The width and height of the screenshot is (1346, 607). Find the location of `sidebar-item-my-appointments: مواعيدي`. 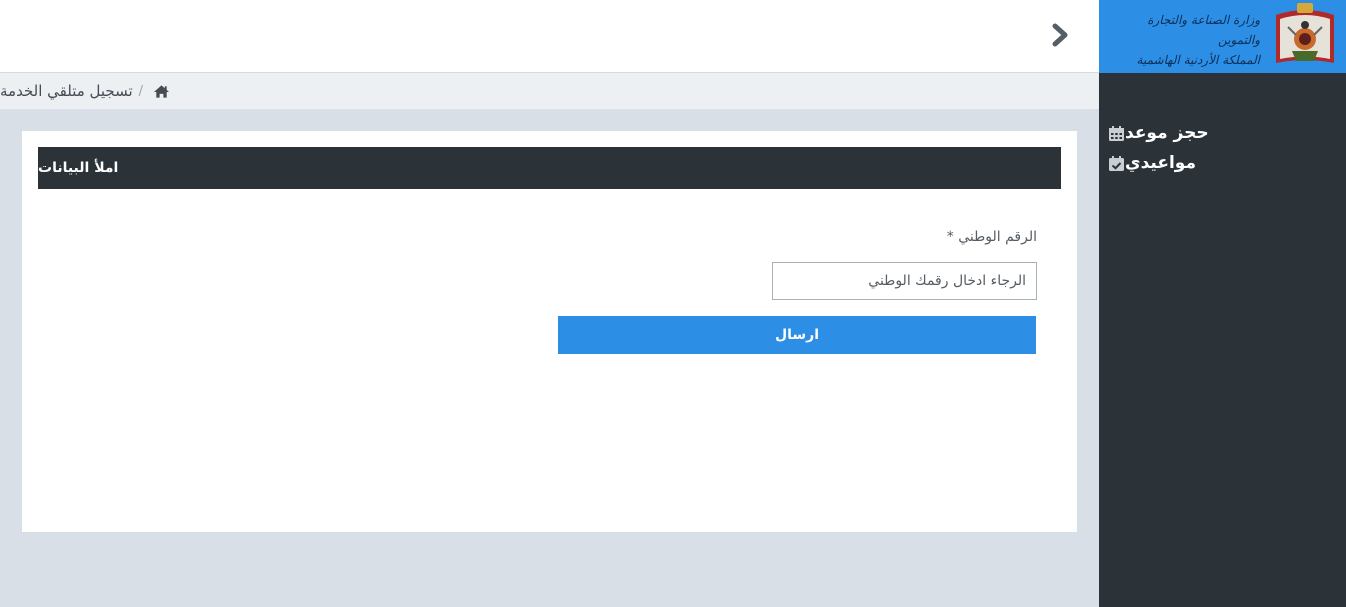

sidebar-item-my-appointments: مواعيدي is located at coordinates (1222, 163).